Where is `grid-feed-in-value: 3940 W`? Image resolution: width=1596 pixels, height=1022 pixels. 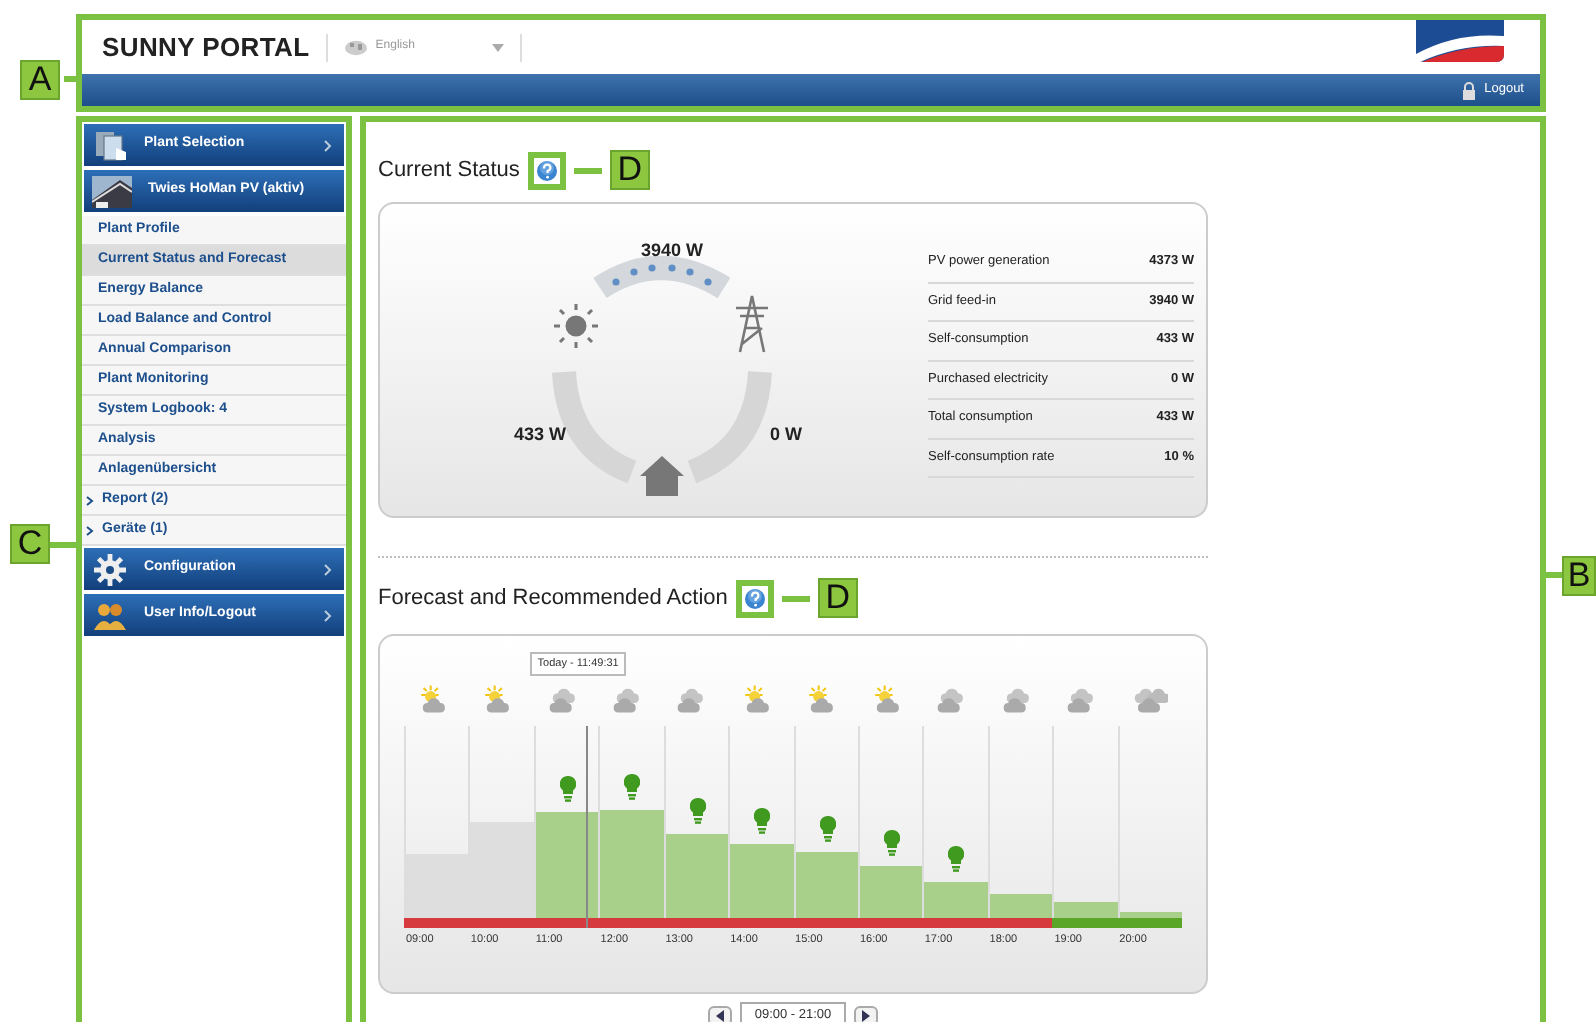 grid-feed-in-value: 3940 W is located at coordinates (672, 250).